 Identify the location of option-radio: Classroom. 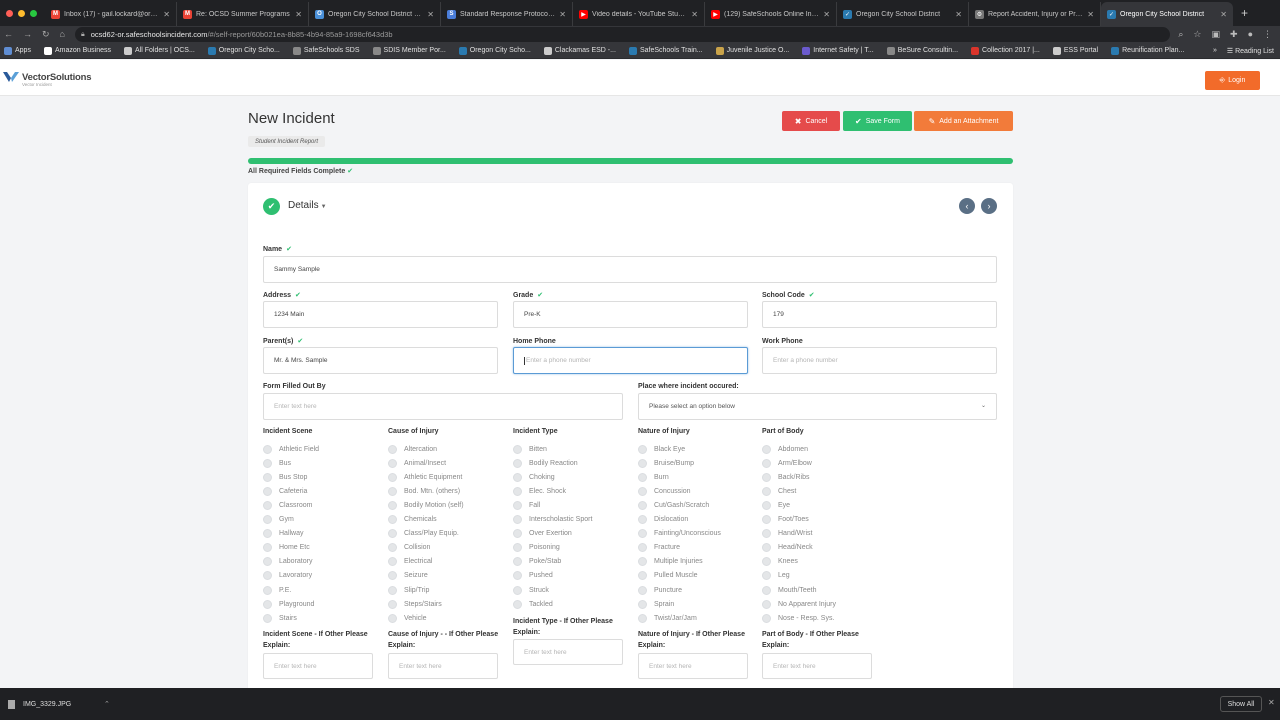
(287, 505).